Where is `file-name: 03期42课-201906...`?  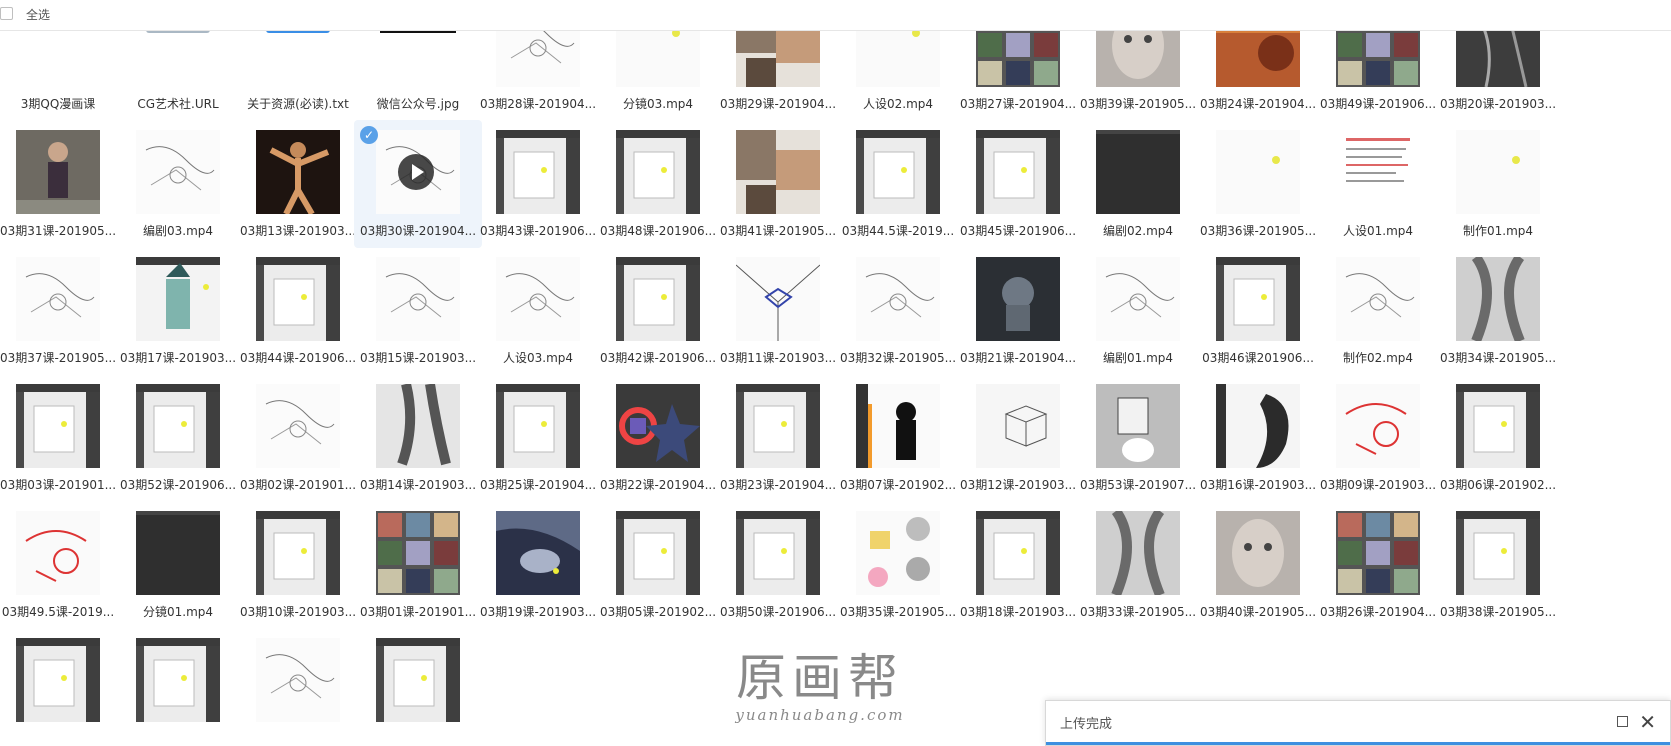 file-name: 03期42课-201906... is located at coordinates (658, 358).